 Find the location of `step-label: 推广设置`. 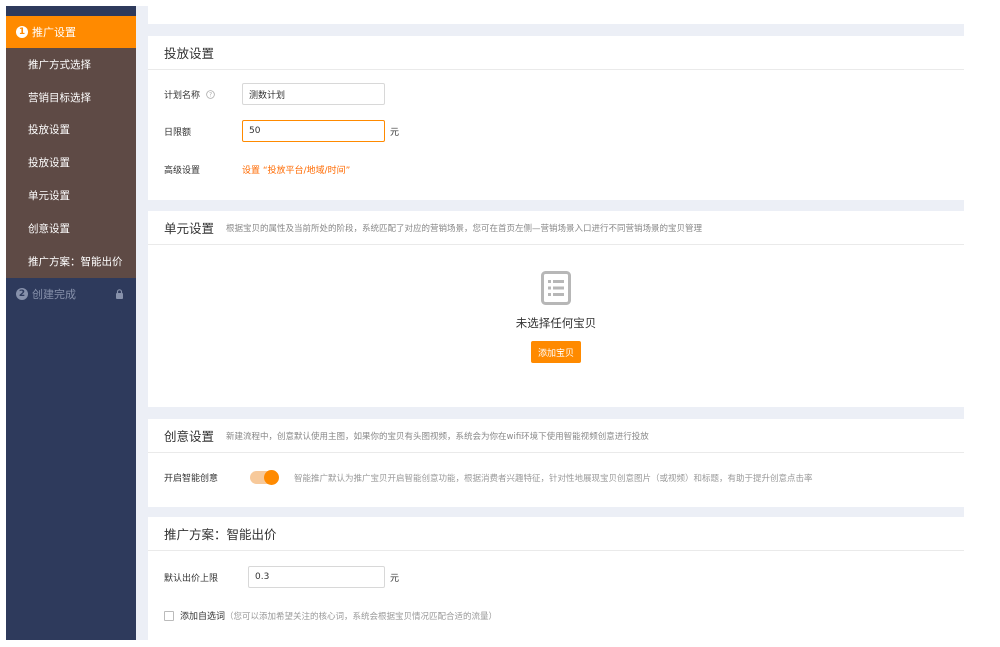

step-label: 推广设置 is located at coordinates (54, 32).